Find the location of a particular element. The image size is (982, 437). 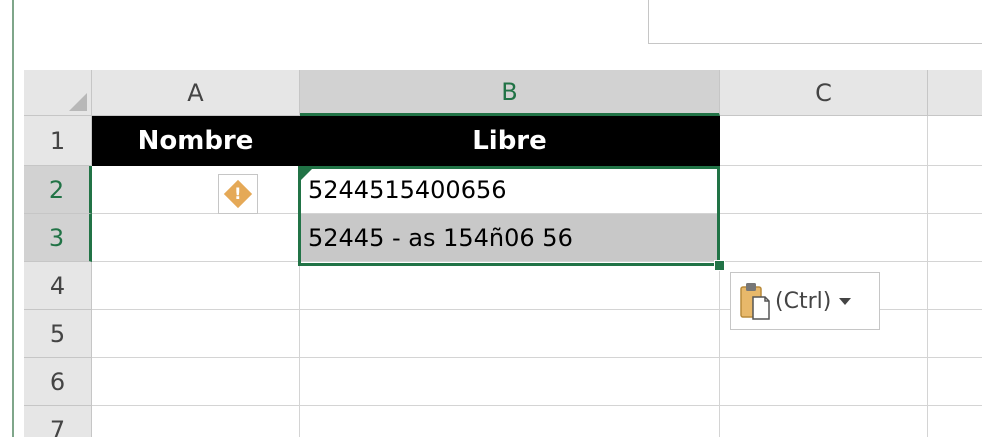

cell-b3: 52445 - as 154ñ06 56 is located at coordinates (510, 238).